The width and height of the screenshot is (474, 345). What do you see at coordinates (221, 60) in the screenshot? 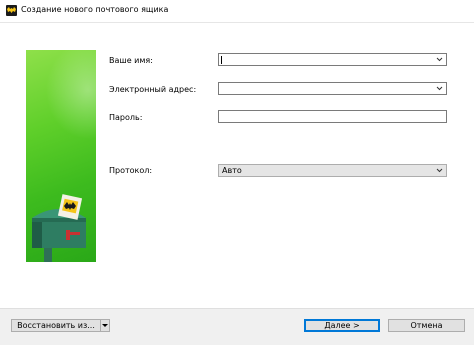
I see `text-caret` at bounding box center [221, 60].